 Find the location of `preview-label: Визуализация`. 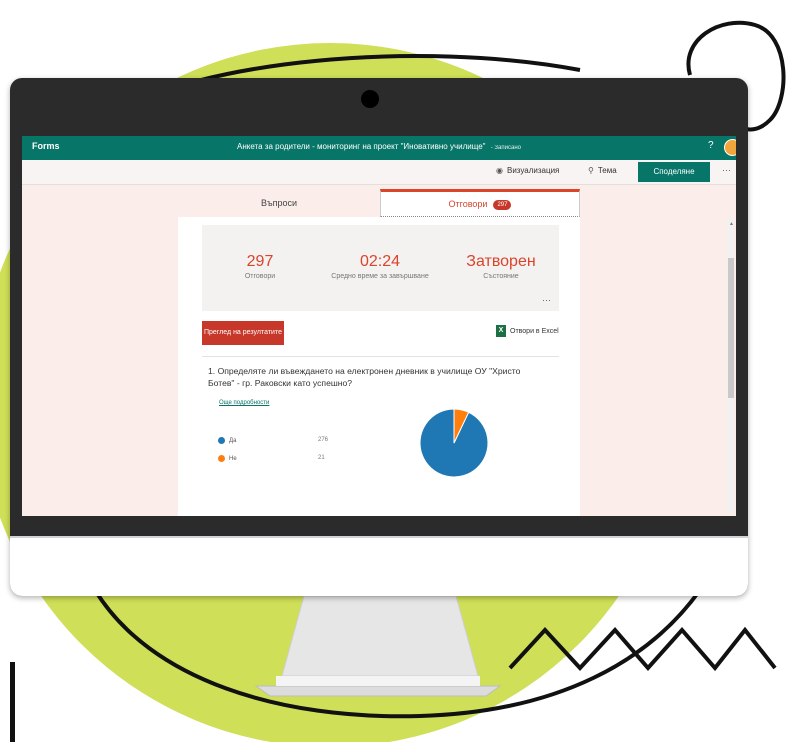

preview-label: Визуализация is located at coordinates (533, 170).